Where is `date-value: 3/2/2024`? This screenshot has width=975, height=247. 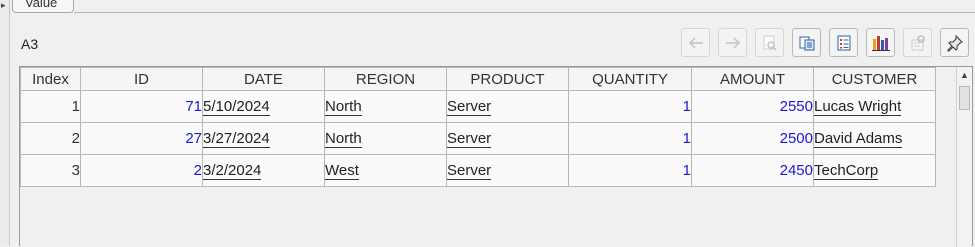 date-value: 3/2/2024 is located at coordinates (232, 171).